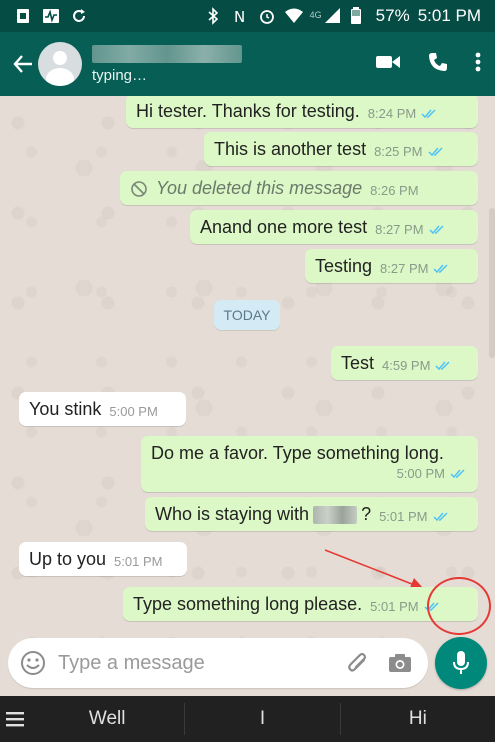 The image size is (495, 742). What do you see at coordinates (23, 16) in the screenshot?
I see `sim-icon` at bounding box center [23, 16].